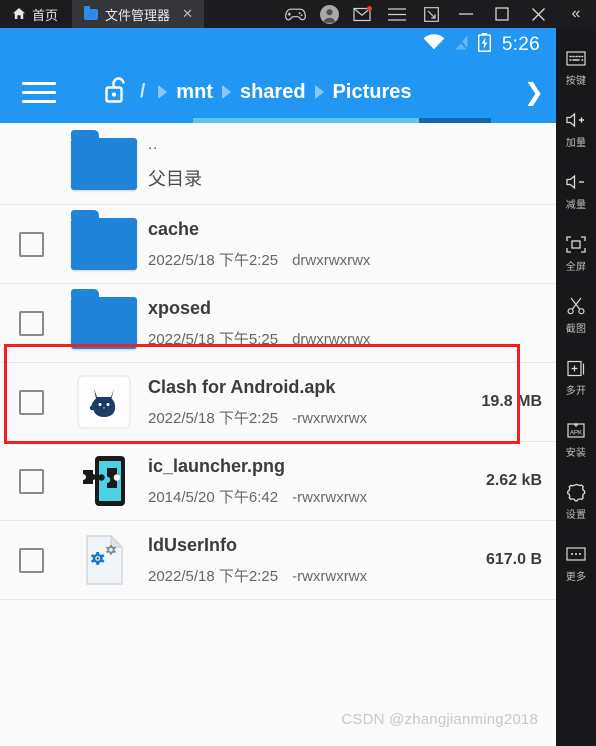  What do you see at coordinates (576, 182) in the screenshot?
I see `volume-down-icon` at bounding box center [576, 182].